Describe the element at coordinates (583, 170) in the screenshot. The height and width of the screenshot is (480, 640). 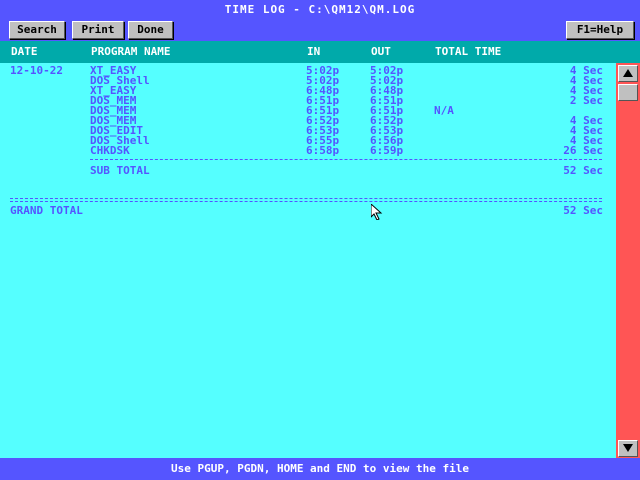
I see `subtotal-value: 52 Sec` at that location.